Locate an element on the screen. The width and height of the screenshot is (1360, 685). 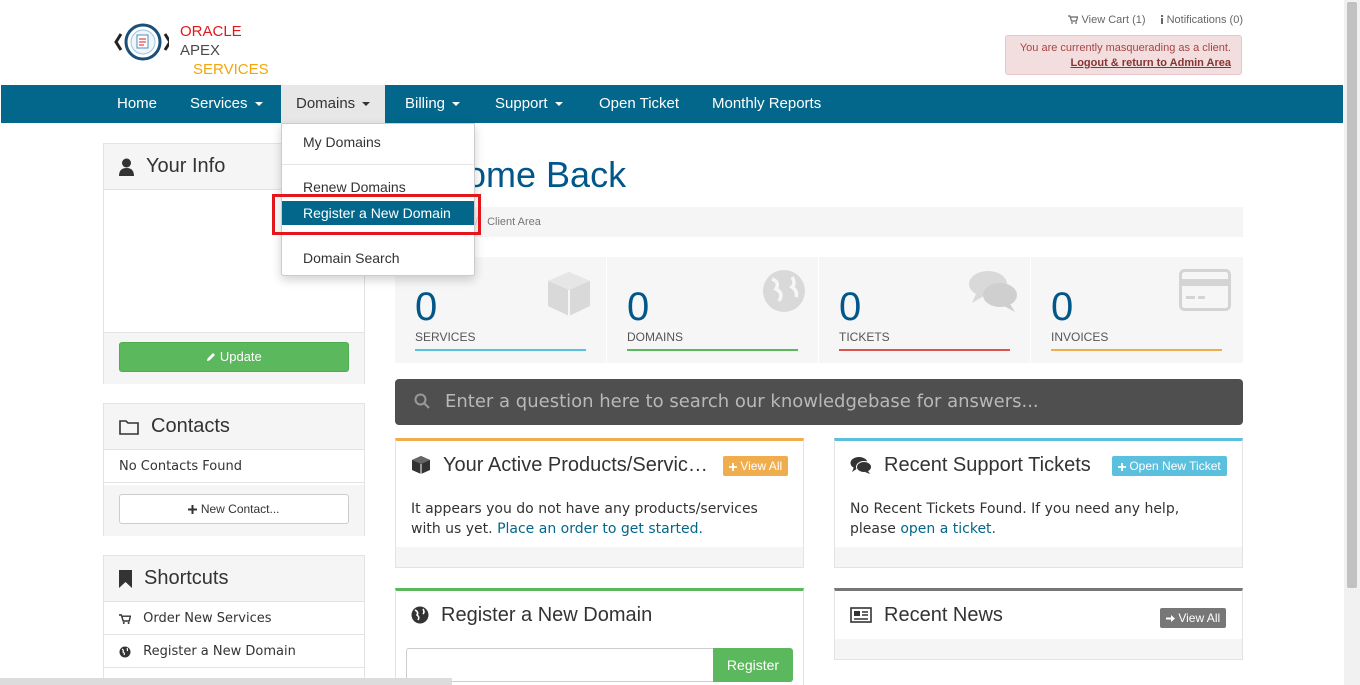
products-view-all-label: View All is located at coordinates (761, 466).